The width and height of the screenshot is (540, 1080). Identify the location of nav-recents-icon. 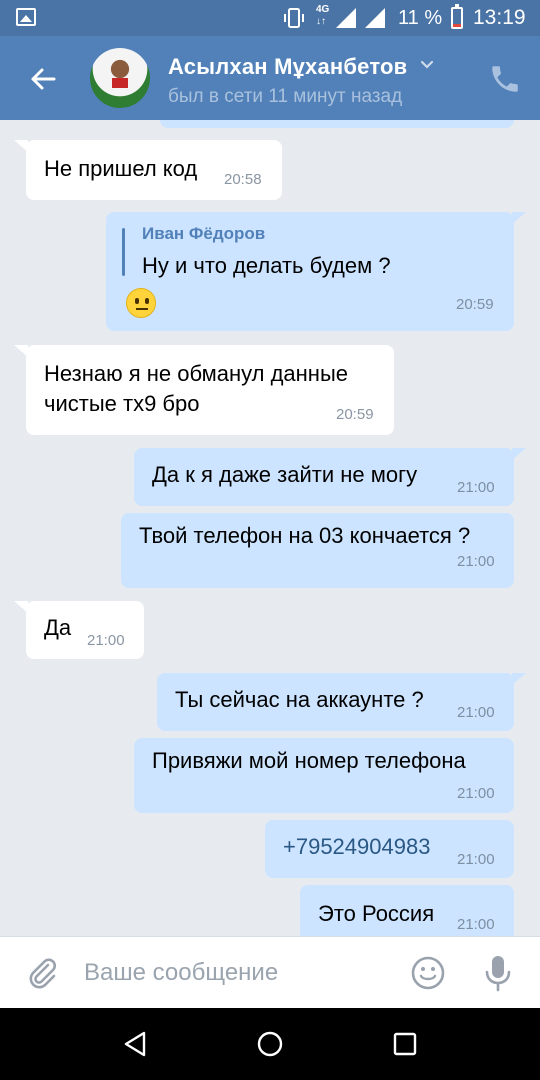
(405, 1044).